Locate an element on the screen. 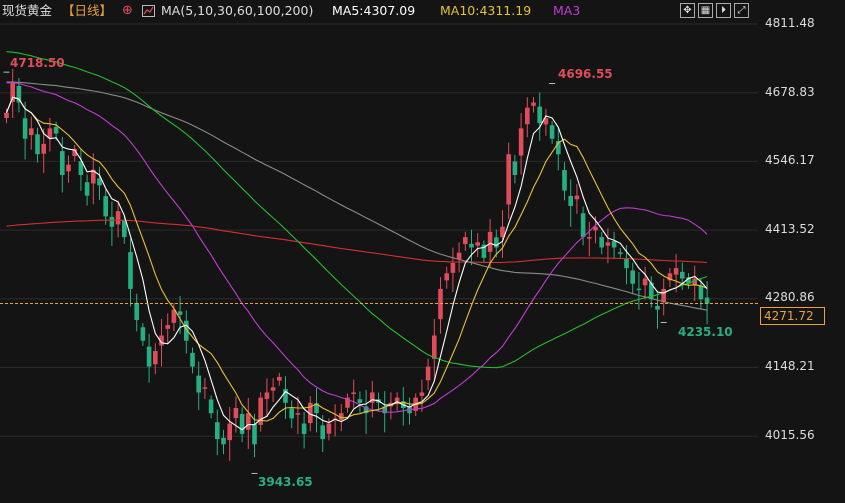 This screenshot has height=503, width=845. step-forward-icon: ⏵ is located at coordinates (723, 10).